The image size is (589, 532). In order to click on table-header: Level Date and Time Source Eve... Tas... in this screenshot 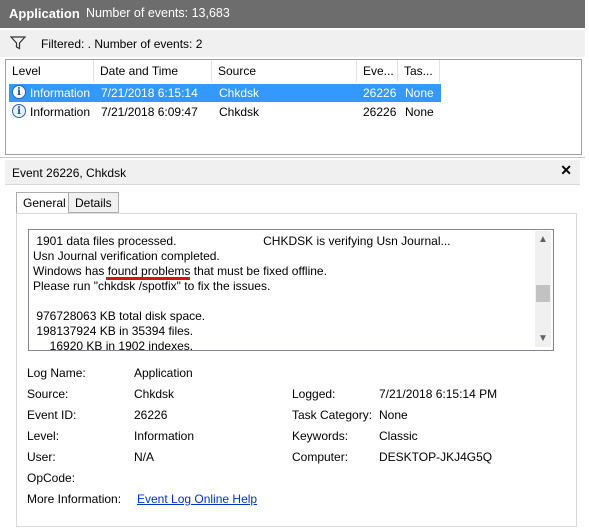, I will do `click(293, 71)`.